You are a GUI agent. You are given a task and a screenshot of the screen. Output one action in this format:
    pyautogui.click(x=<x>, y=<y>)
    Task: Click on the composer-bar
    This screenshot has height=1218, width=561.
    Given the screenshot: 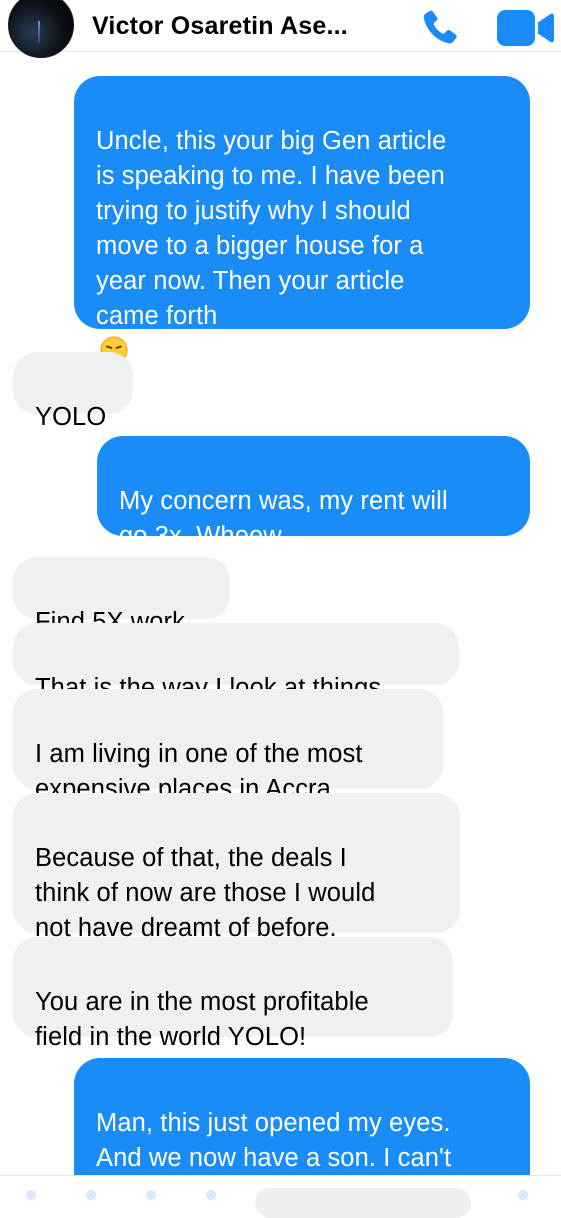 What is the action you would take?
    pyautogui.click(x=280, y=1196)
    